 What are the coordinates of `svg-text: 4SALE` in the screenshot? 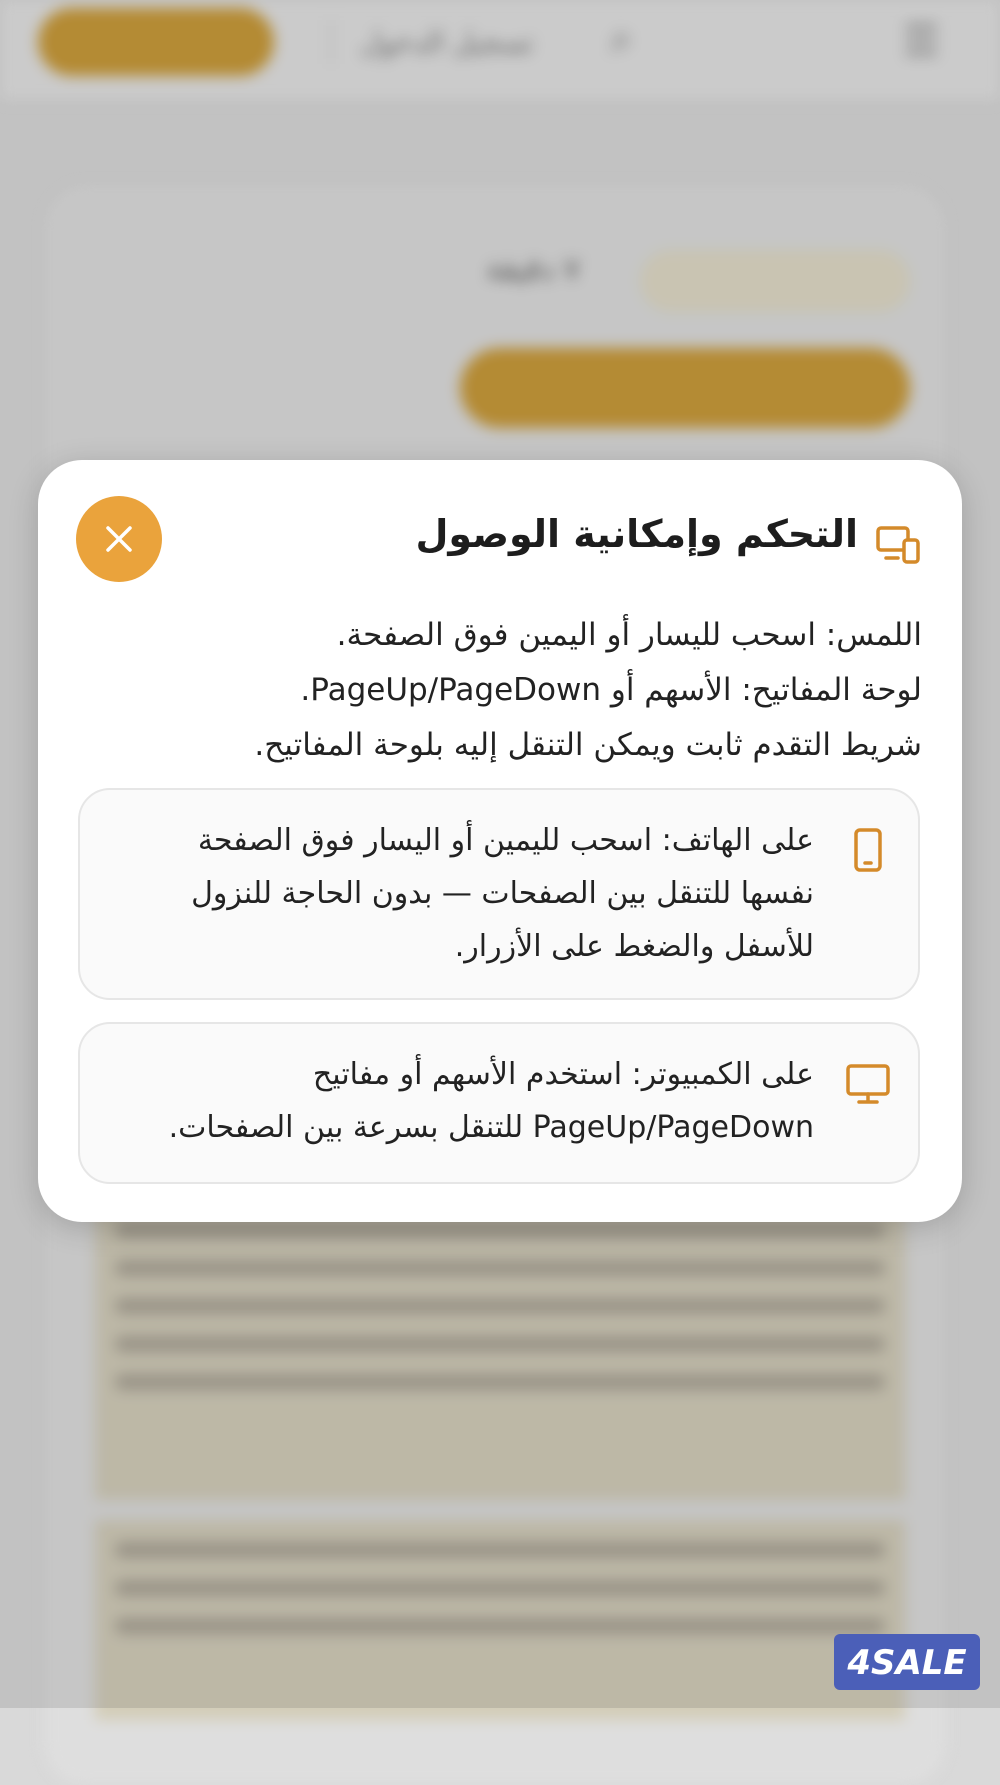 It's located at (906, 1663).